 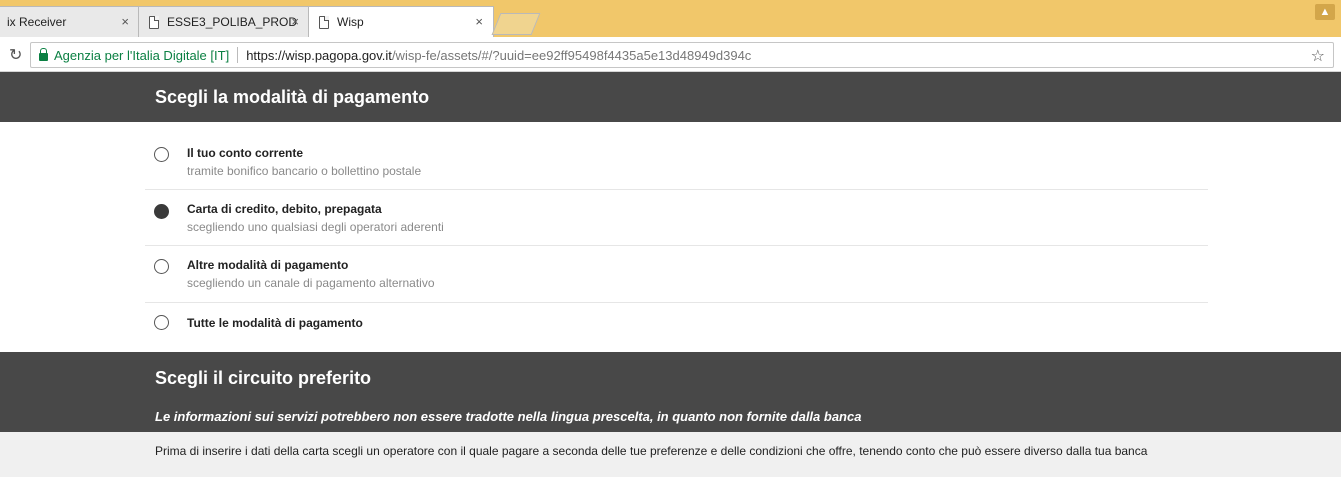 I want to click on profile-icon: ▲, so click(x=1325, y=12).